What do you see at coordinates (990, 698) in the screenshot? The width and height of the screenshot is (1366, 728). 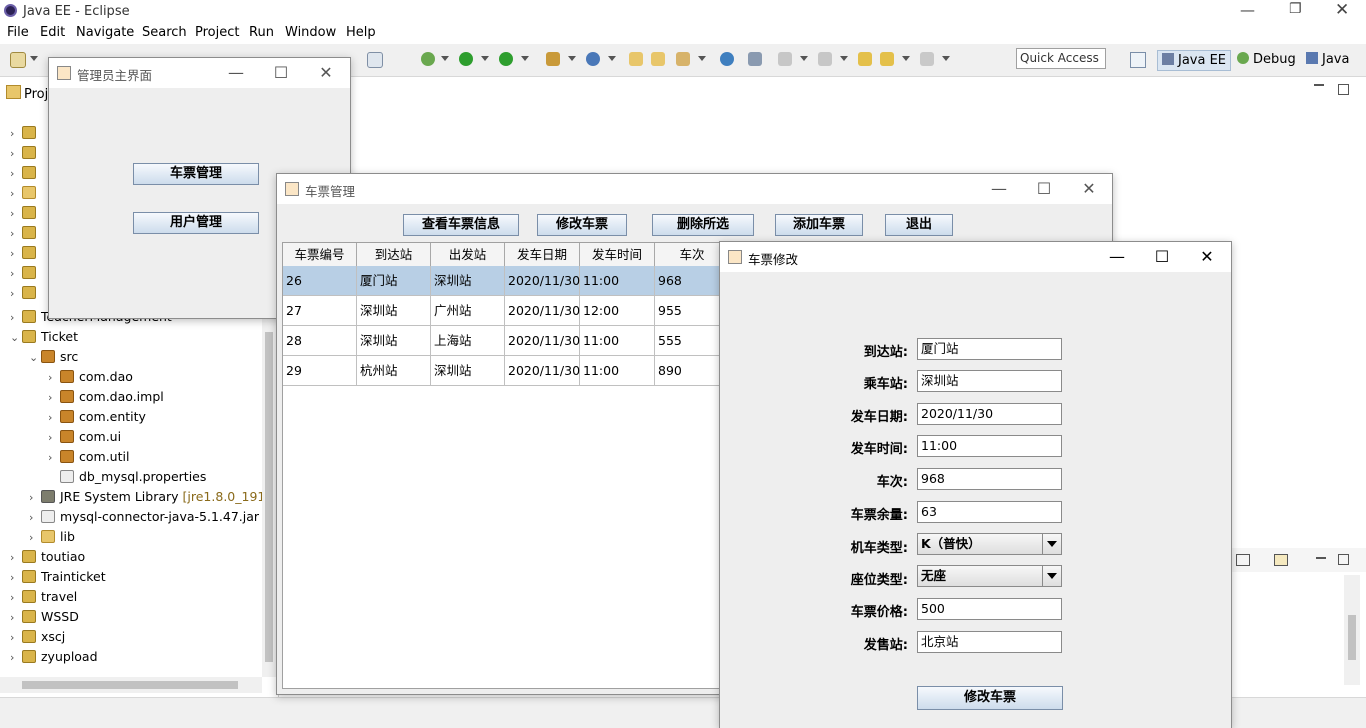 I see `submit-edit-button: 修改车票` at bounding box center [990, 698].